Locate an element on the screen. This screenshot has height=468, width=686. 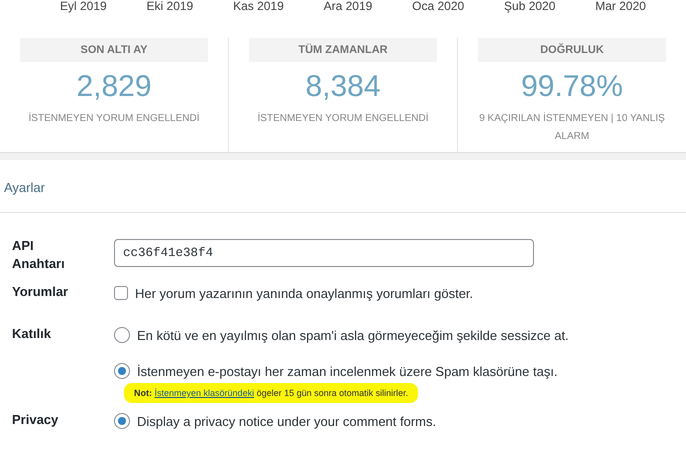
option-label: Her yorum yazarının yanında onaylanmış yorumları göster. is located at coordinates (304, 293).